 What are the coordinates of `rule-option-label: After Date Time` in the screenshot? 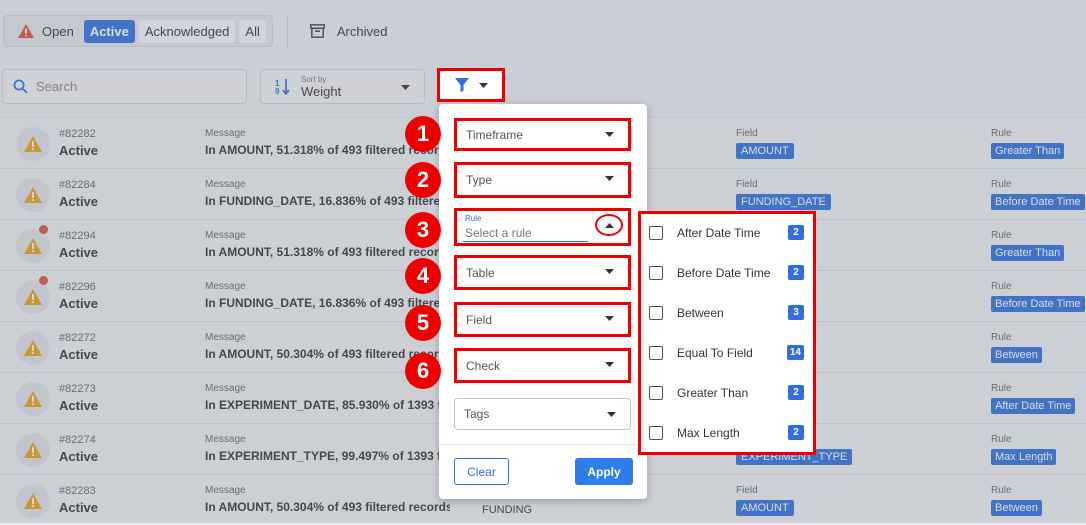 It's located at (719, 233).